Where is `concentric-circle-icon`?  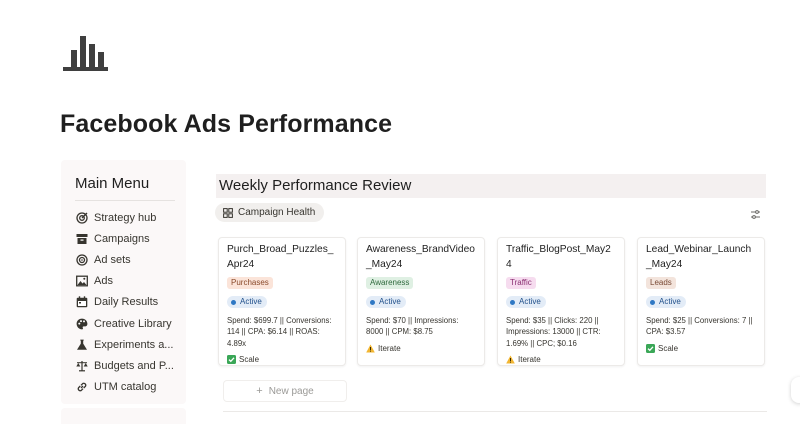 concentric-circle-icon is located at coordinates (82, 260).